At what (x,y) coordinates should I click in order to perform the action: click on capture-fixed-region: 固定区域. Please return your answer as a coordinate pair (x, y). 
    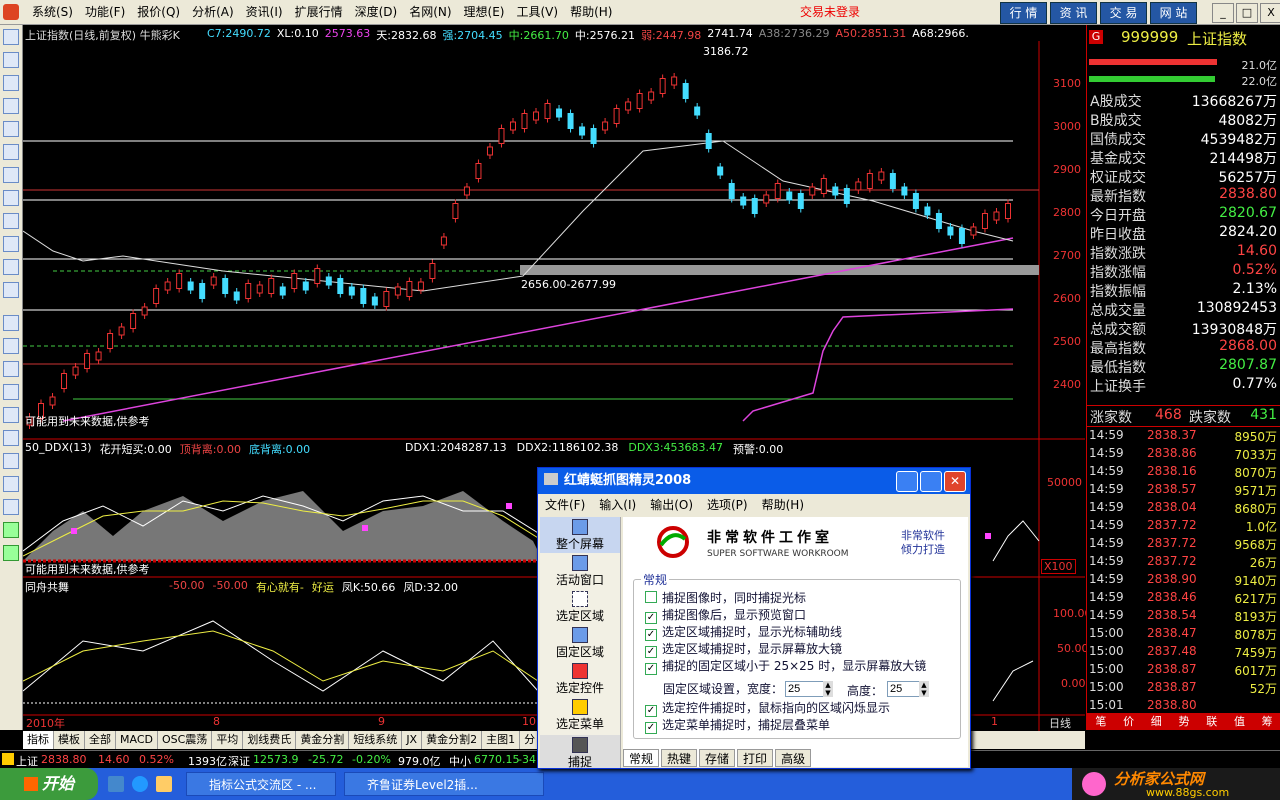
    Looking at the image, I should click on (580, 643).